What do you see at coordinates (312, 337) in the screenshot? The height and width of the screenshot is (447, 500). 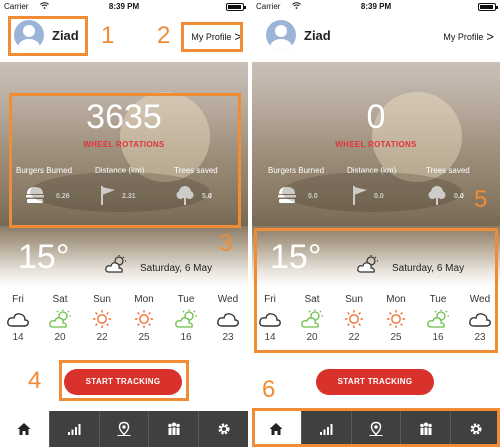 I see `forecast-day-temp: 20` at bounding box center [312, 337].